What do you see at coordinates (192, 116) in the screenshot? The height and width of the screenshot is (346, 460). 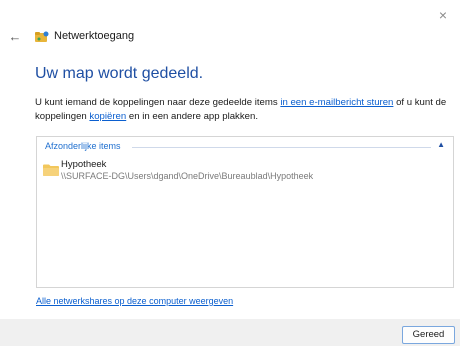 I see `description-text-3: en in een andere app plakken.` at bounding box center [192, 116].